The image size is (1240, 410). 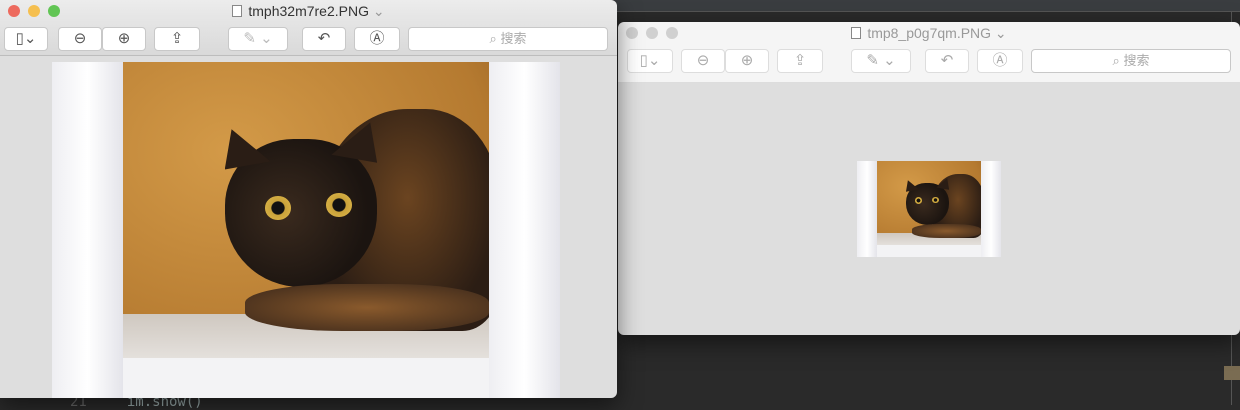 What do you see at coordinates (1232, 373) in the screenshot?
I see `scroll-marker` at bounding box center [1232, 373].